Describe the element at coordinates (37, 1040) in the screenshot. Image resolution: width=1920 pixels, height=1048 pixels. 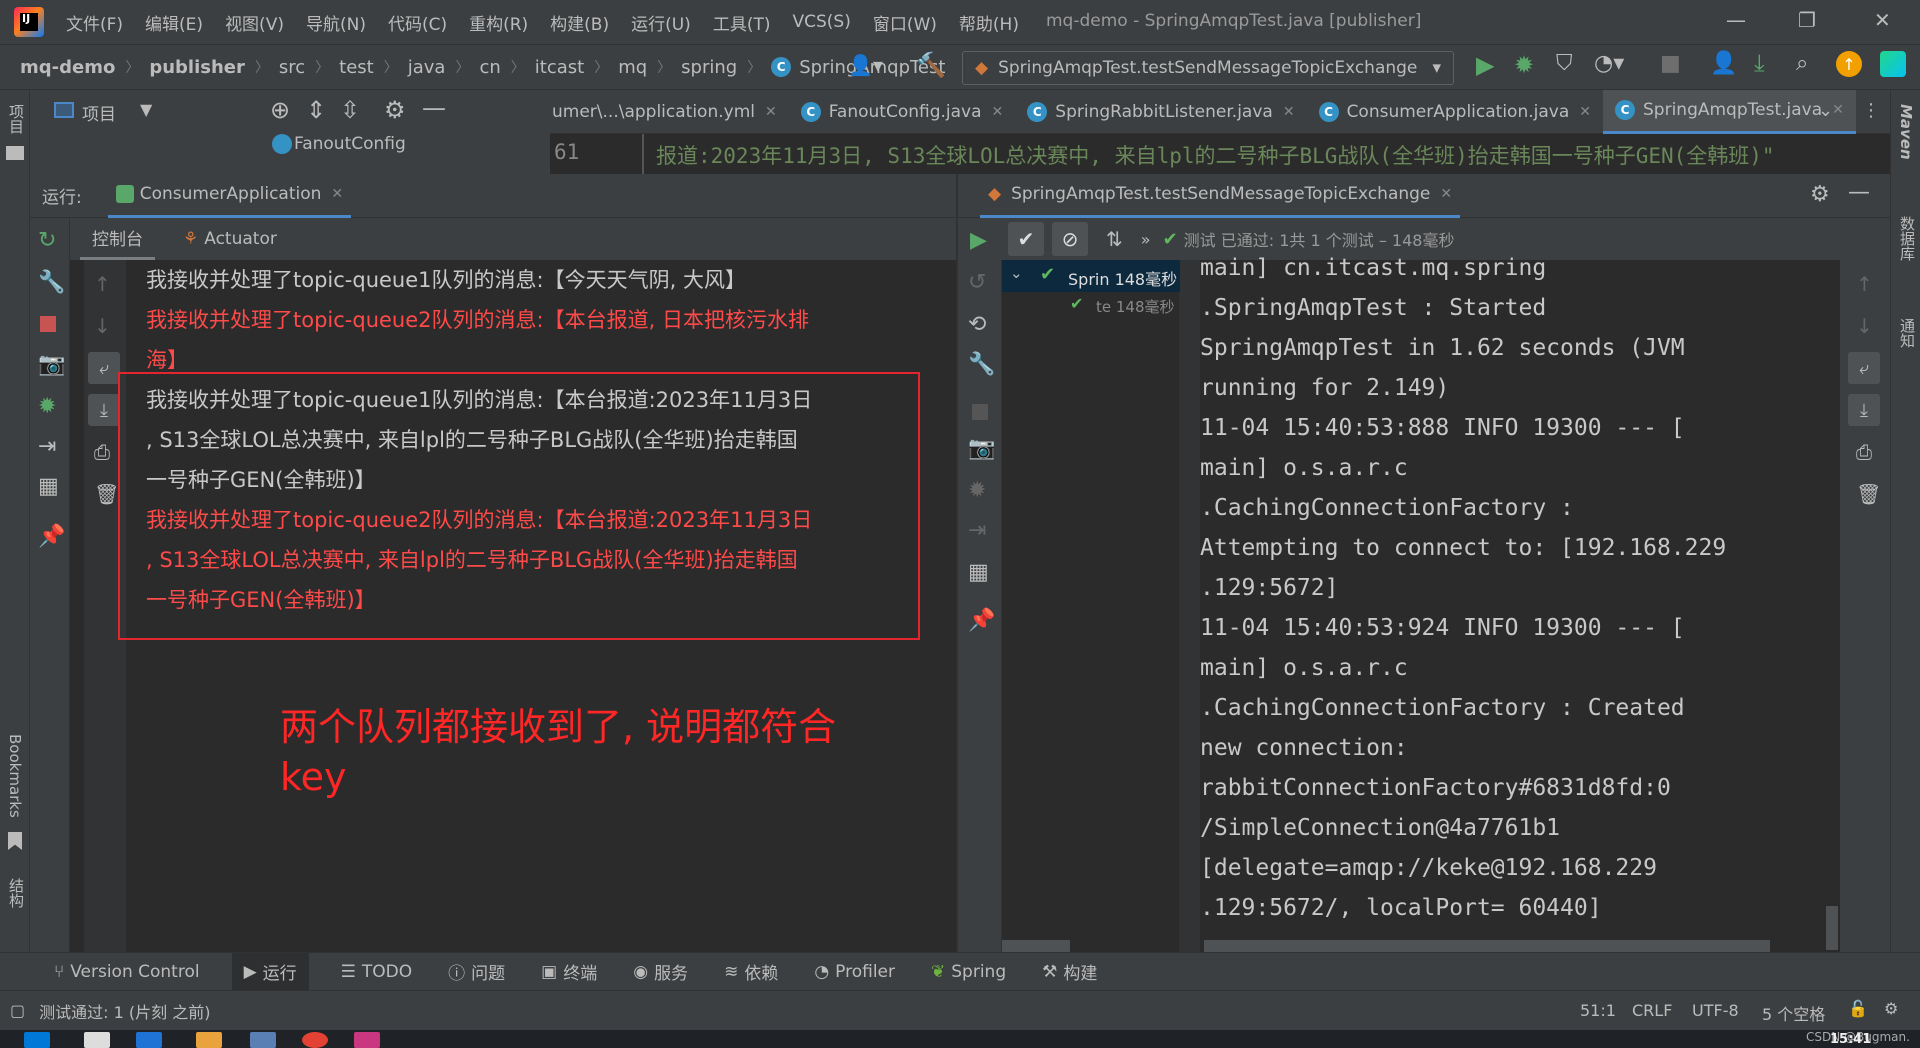
I see `windows-start-icon` at that location.